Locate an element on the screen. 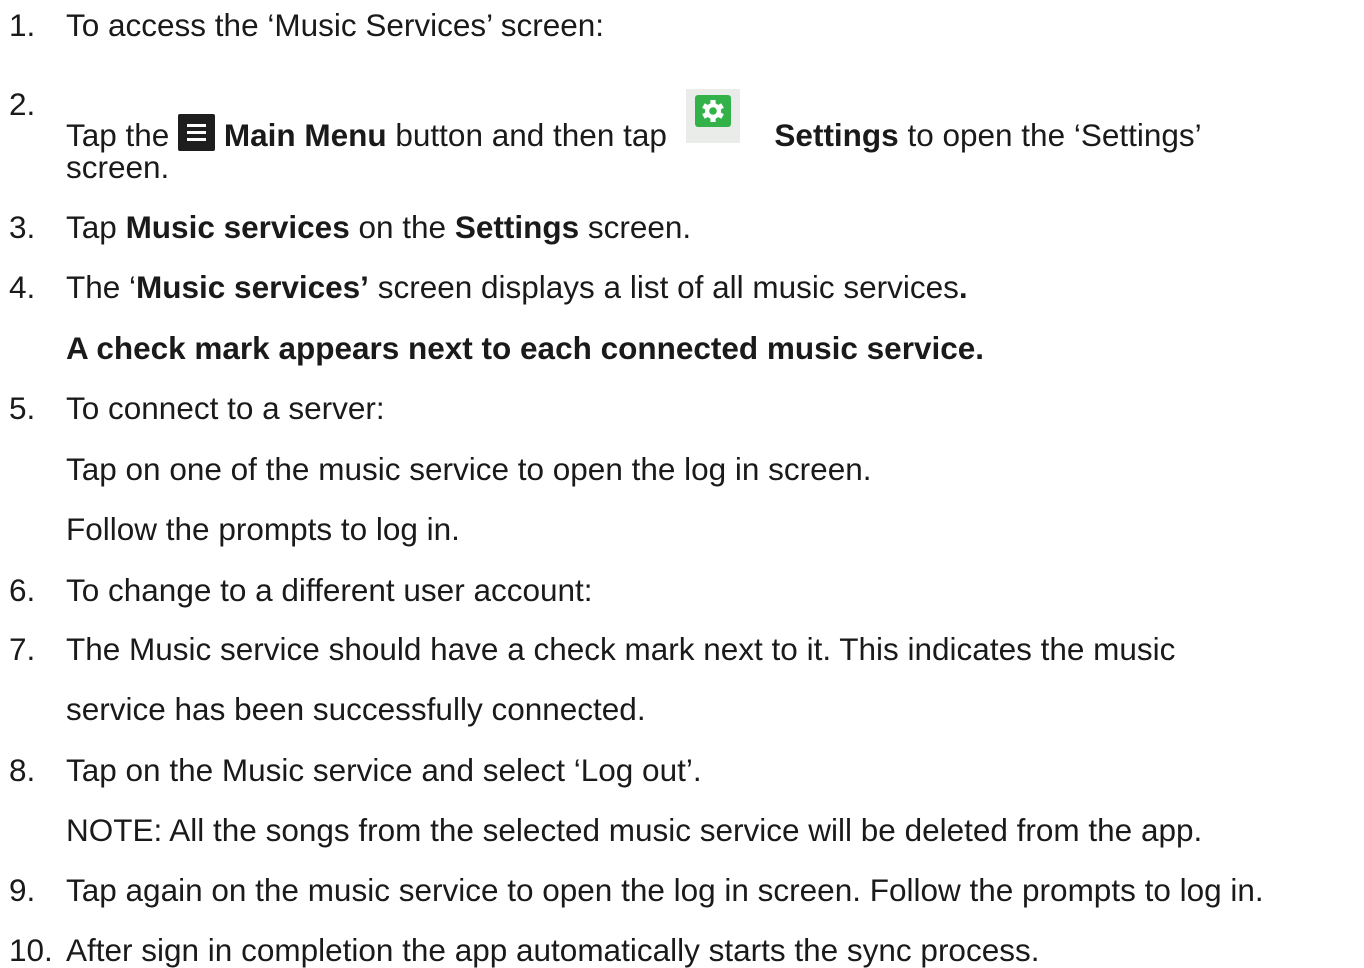 The height and width of the screenshot is (968, 1364). step-text: To access the ‘Music Services’ screen: is located at coordinates (335, 25).